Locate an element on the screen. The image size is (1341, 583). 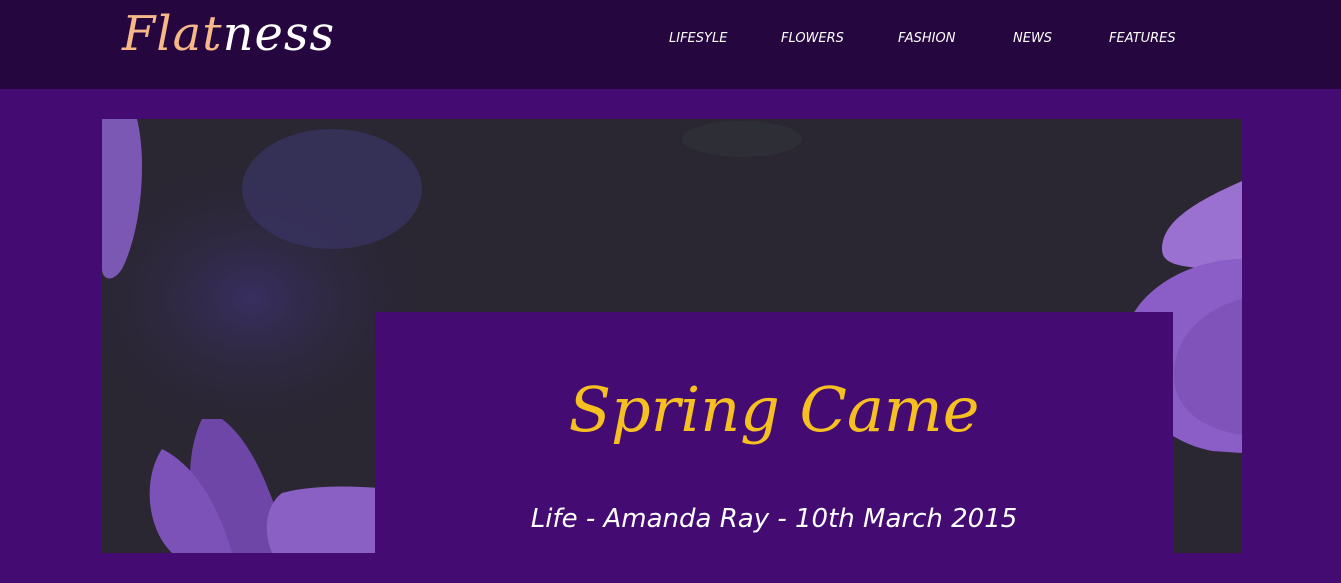
nav-item-news: NEWS is located at coordinates (1032, 41).